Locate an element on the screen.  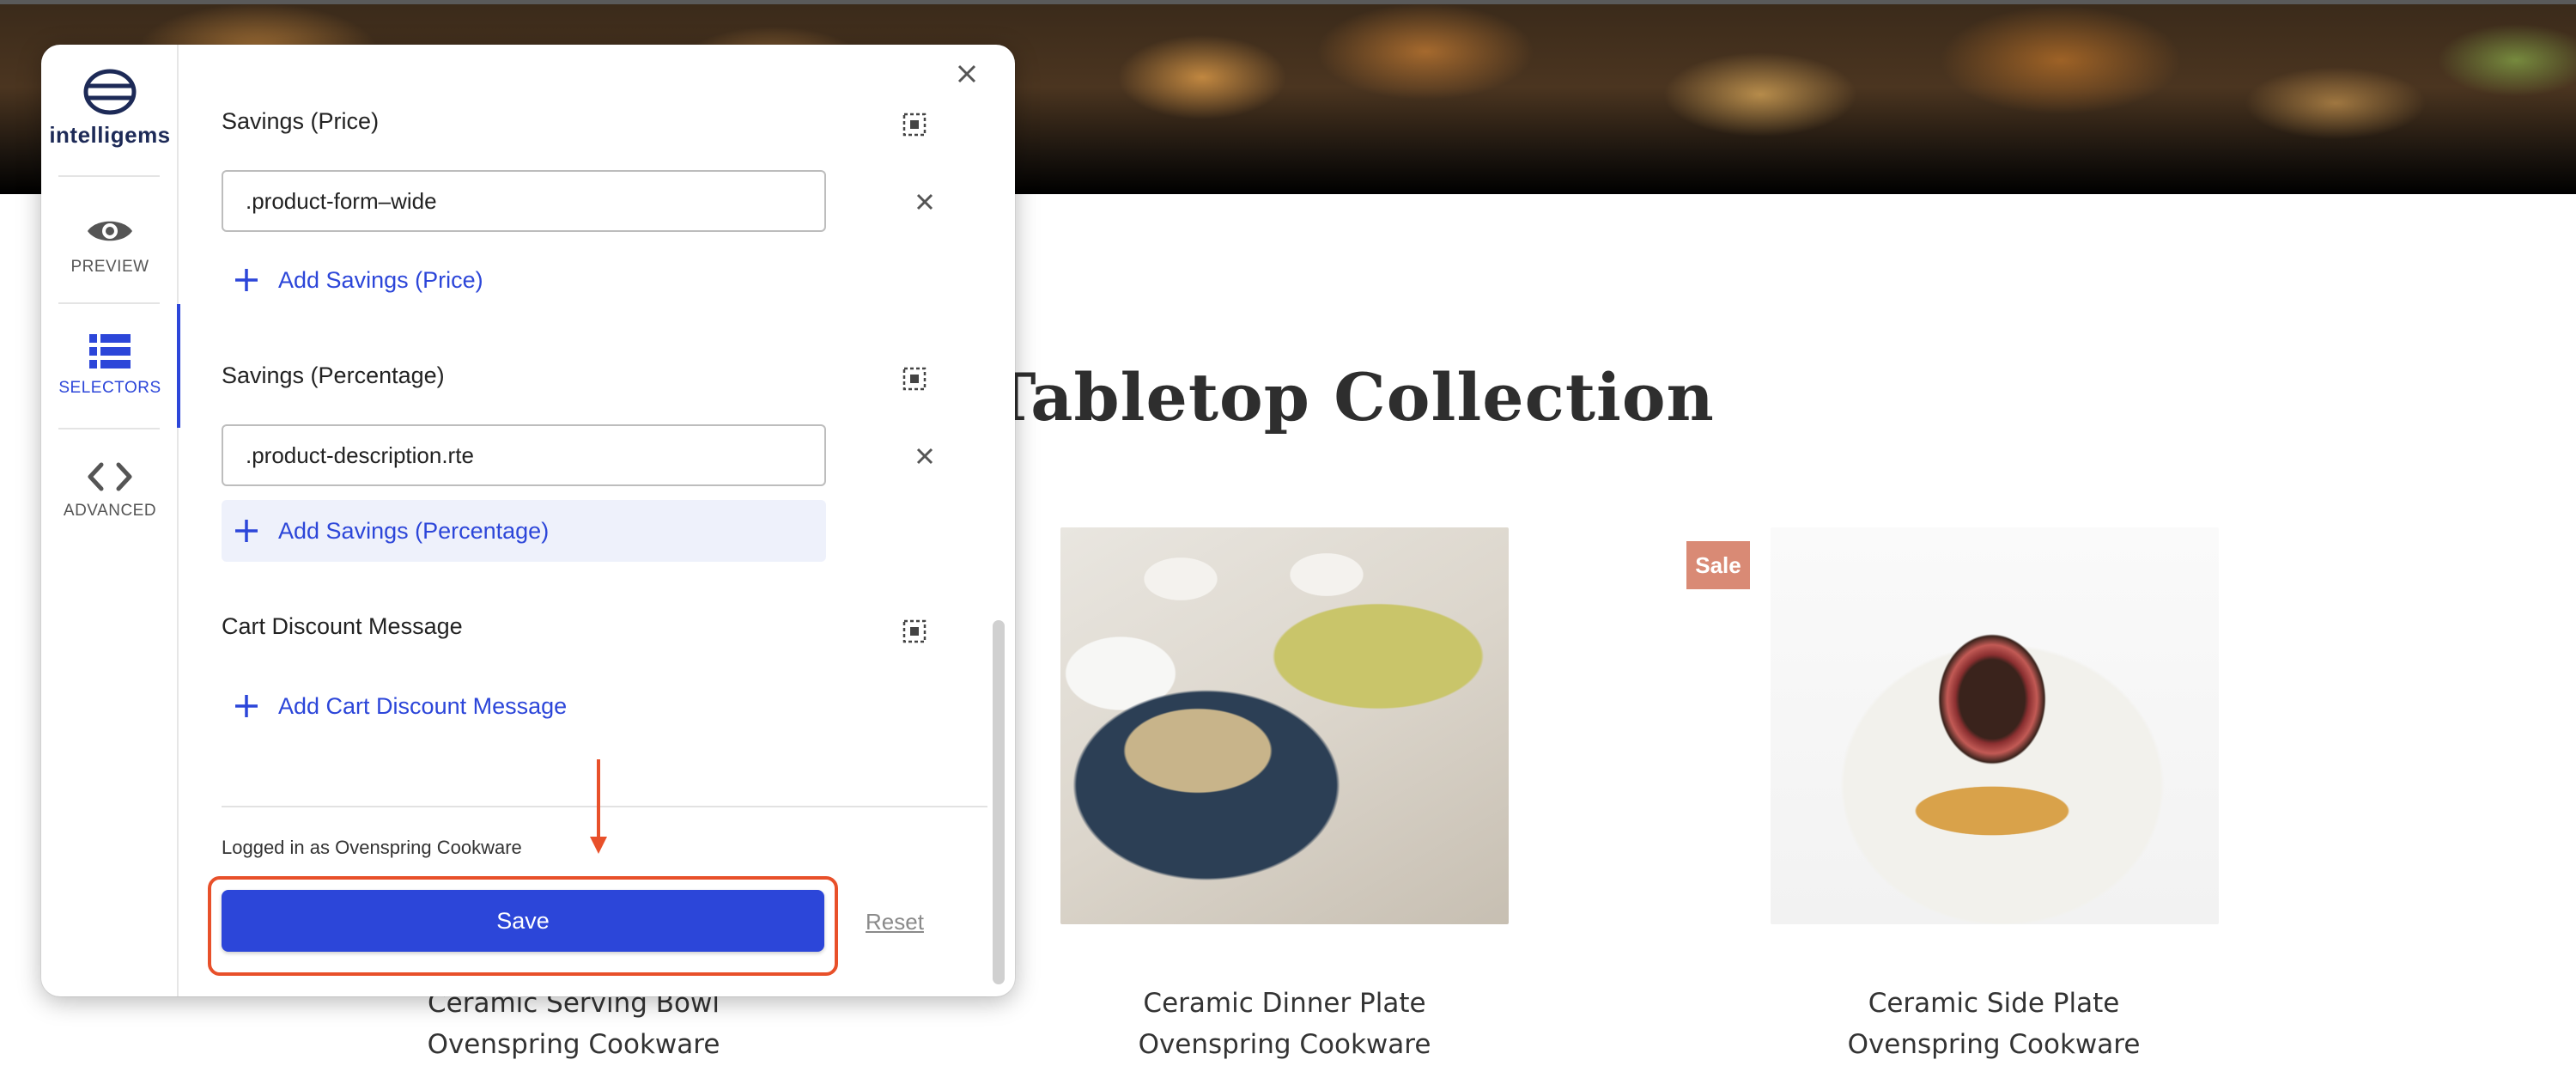
eye-icon is located at coordinates (110, 231).